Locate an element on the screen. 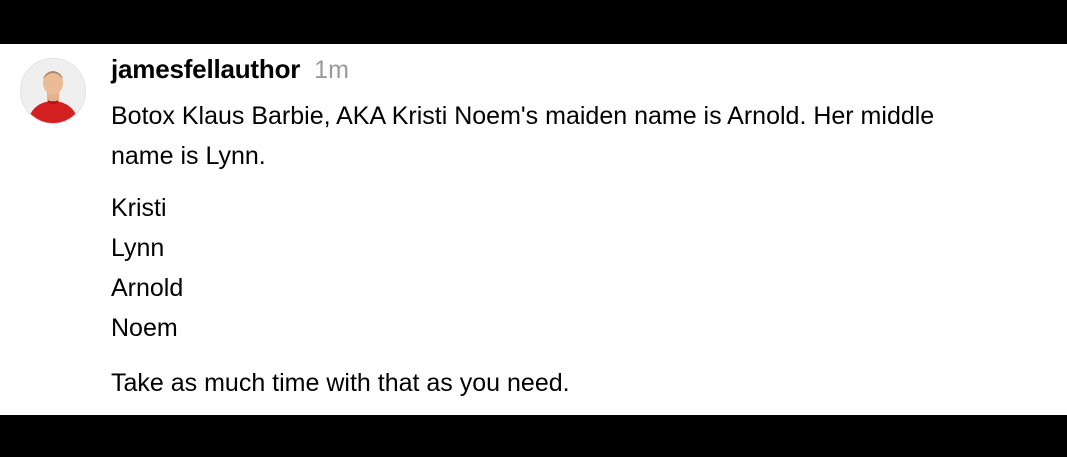 This screenshot has height=457, width=1067. post-header: jamesfellauthor 1m is located at coordinates (230, 71).